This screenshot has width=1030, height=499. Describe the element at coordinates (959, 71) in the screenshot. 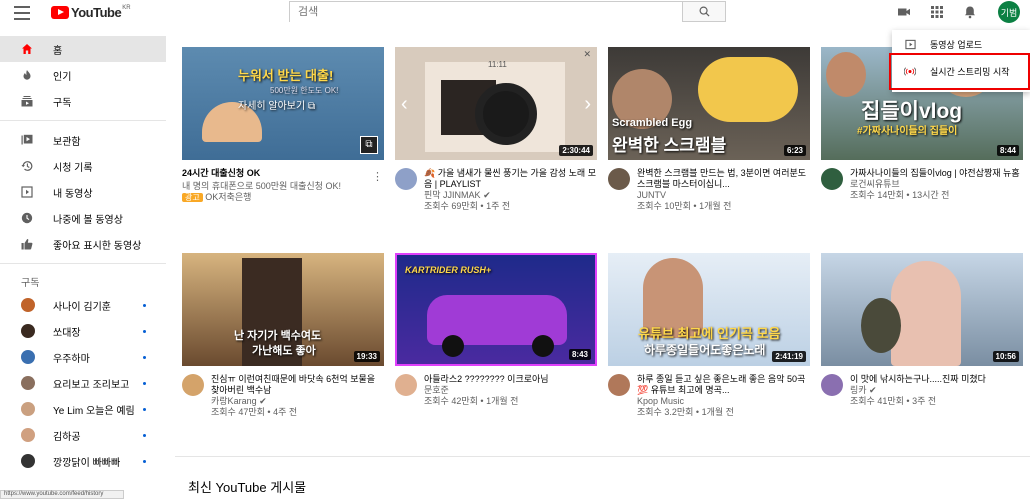

I see `highlight-box` at that location.